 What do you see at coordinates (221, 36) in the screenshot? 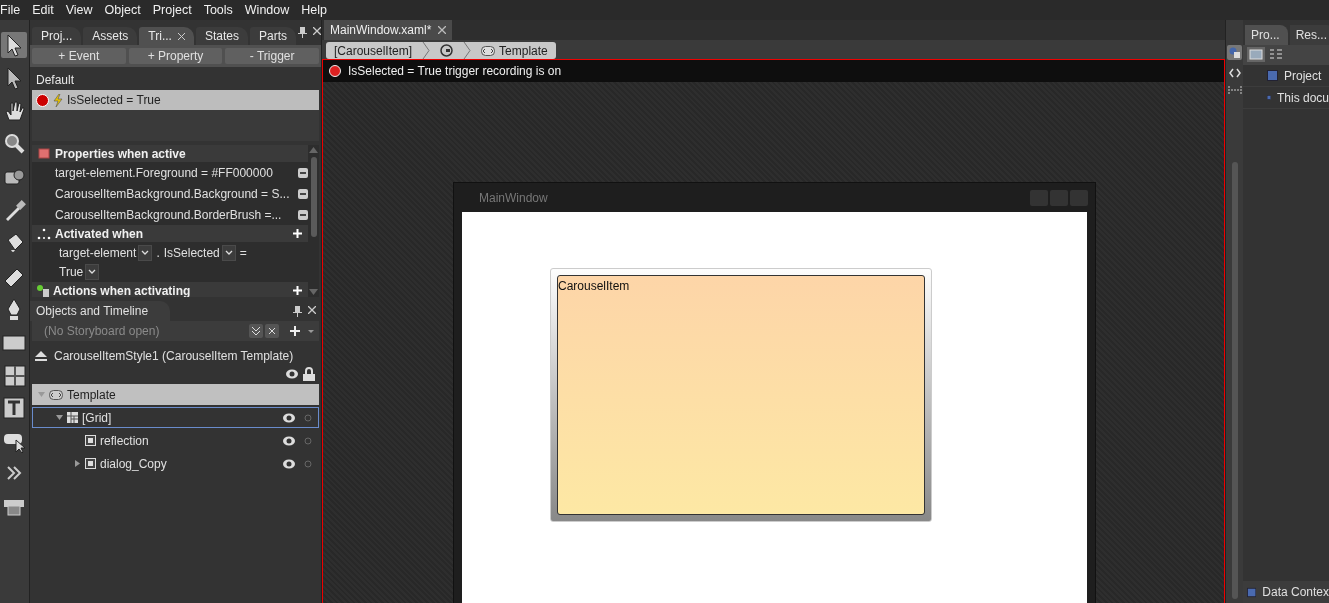
I see `panel-tab: States` at bounding box center [221, 36].